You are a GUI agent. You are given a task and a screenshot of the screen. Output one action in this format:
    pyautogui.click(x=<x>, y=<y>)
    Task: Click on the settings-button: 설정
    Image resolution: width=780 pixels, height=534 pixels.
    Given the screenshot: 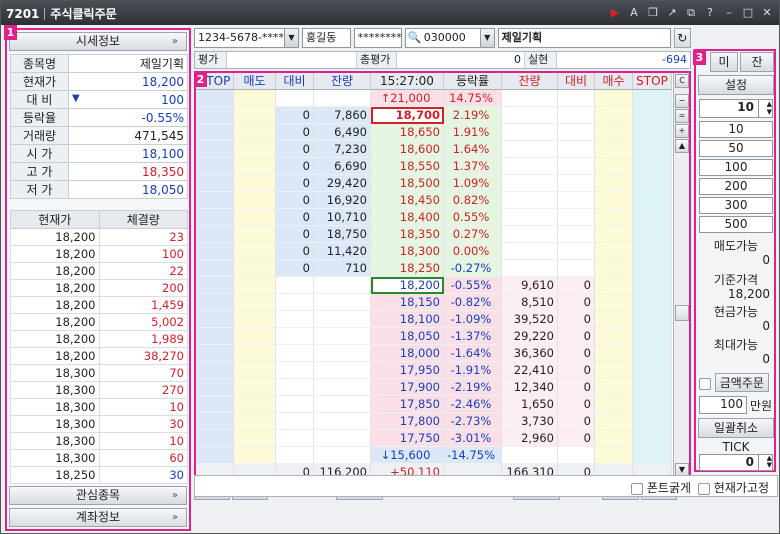 What is the action you would take?
    pyautogui.click(x=736, y=85)
    